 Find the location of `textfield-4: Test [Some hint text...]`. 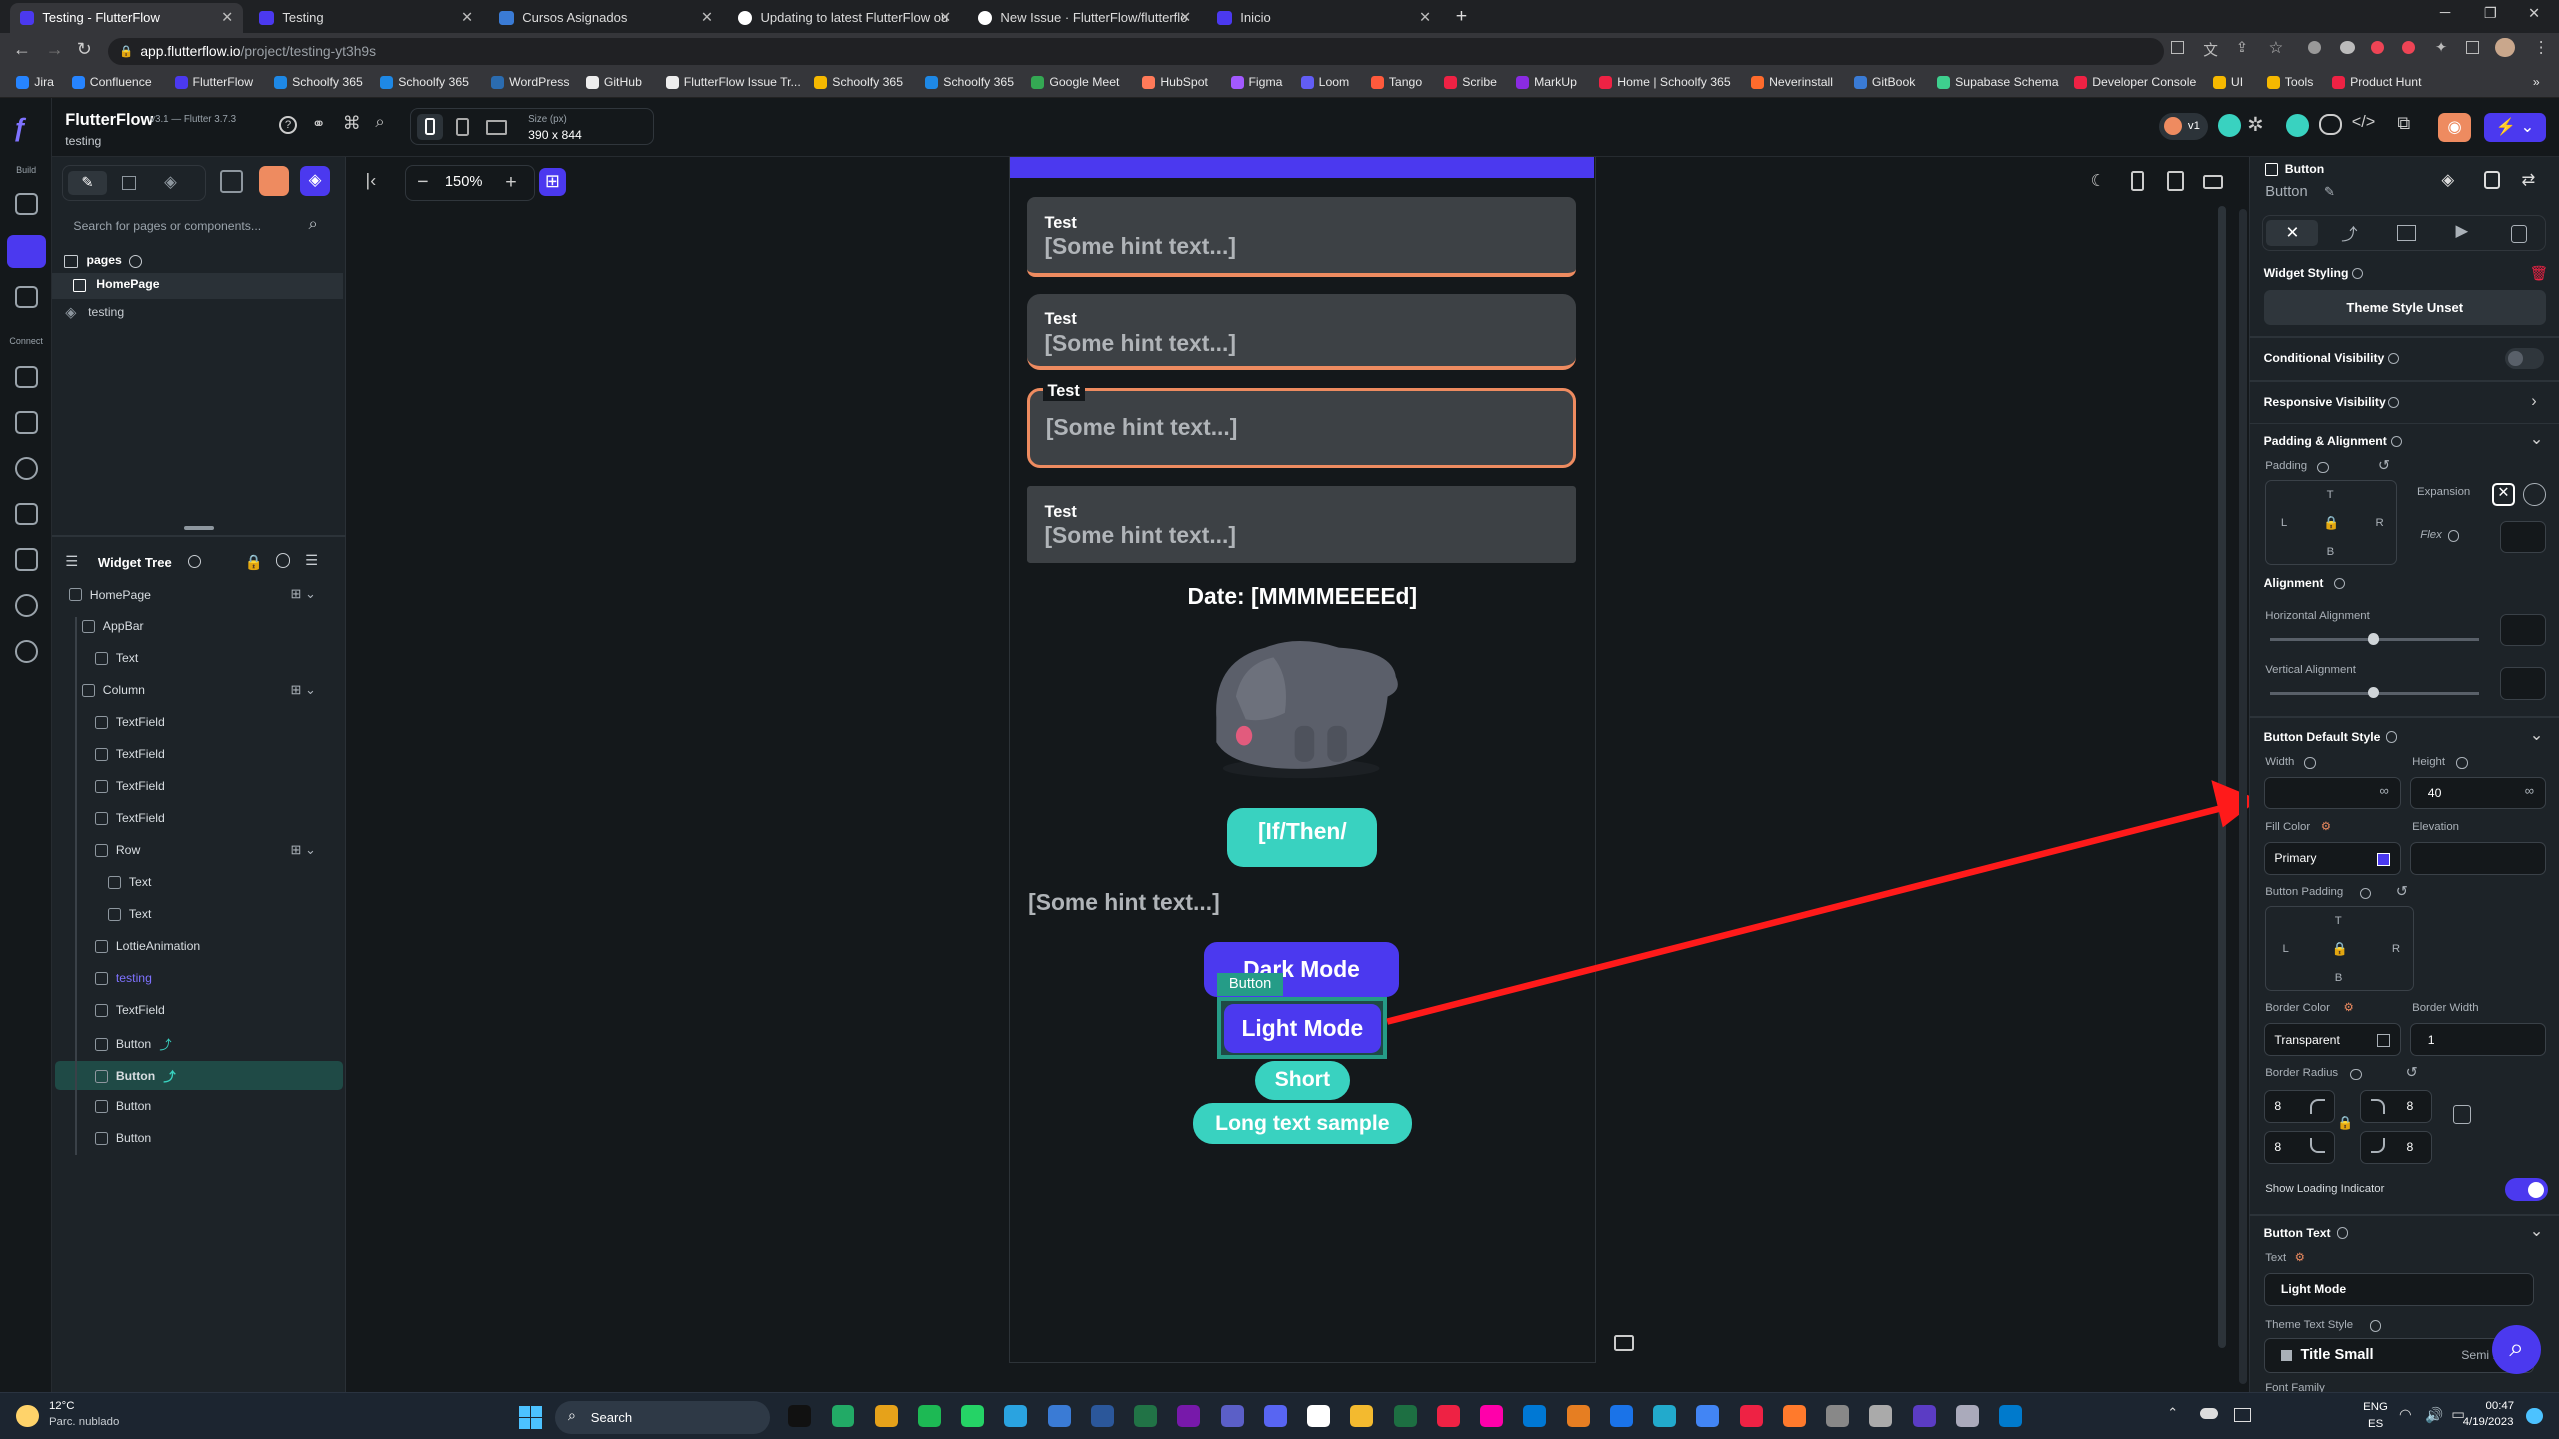

textfield-4: Test [Some hint text...] is located at coordinates (1301, 525).